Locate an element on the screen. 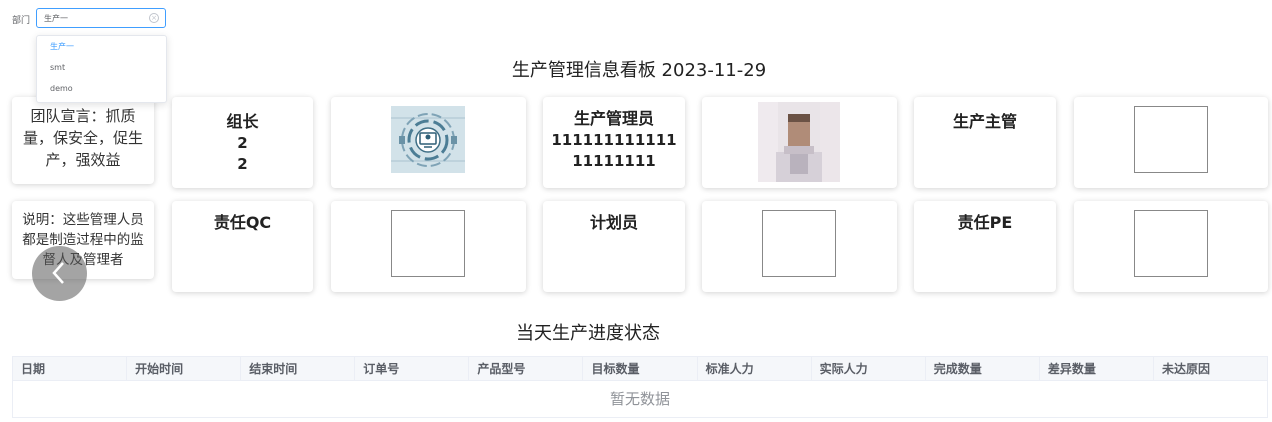 The image size is (1272, 422). group-leader-line2: 2 is located at coordinates (242, 164).